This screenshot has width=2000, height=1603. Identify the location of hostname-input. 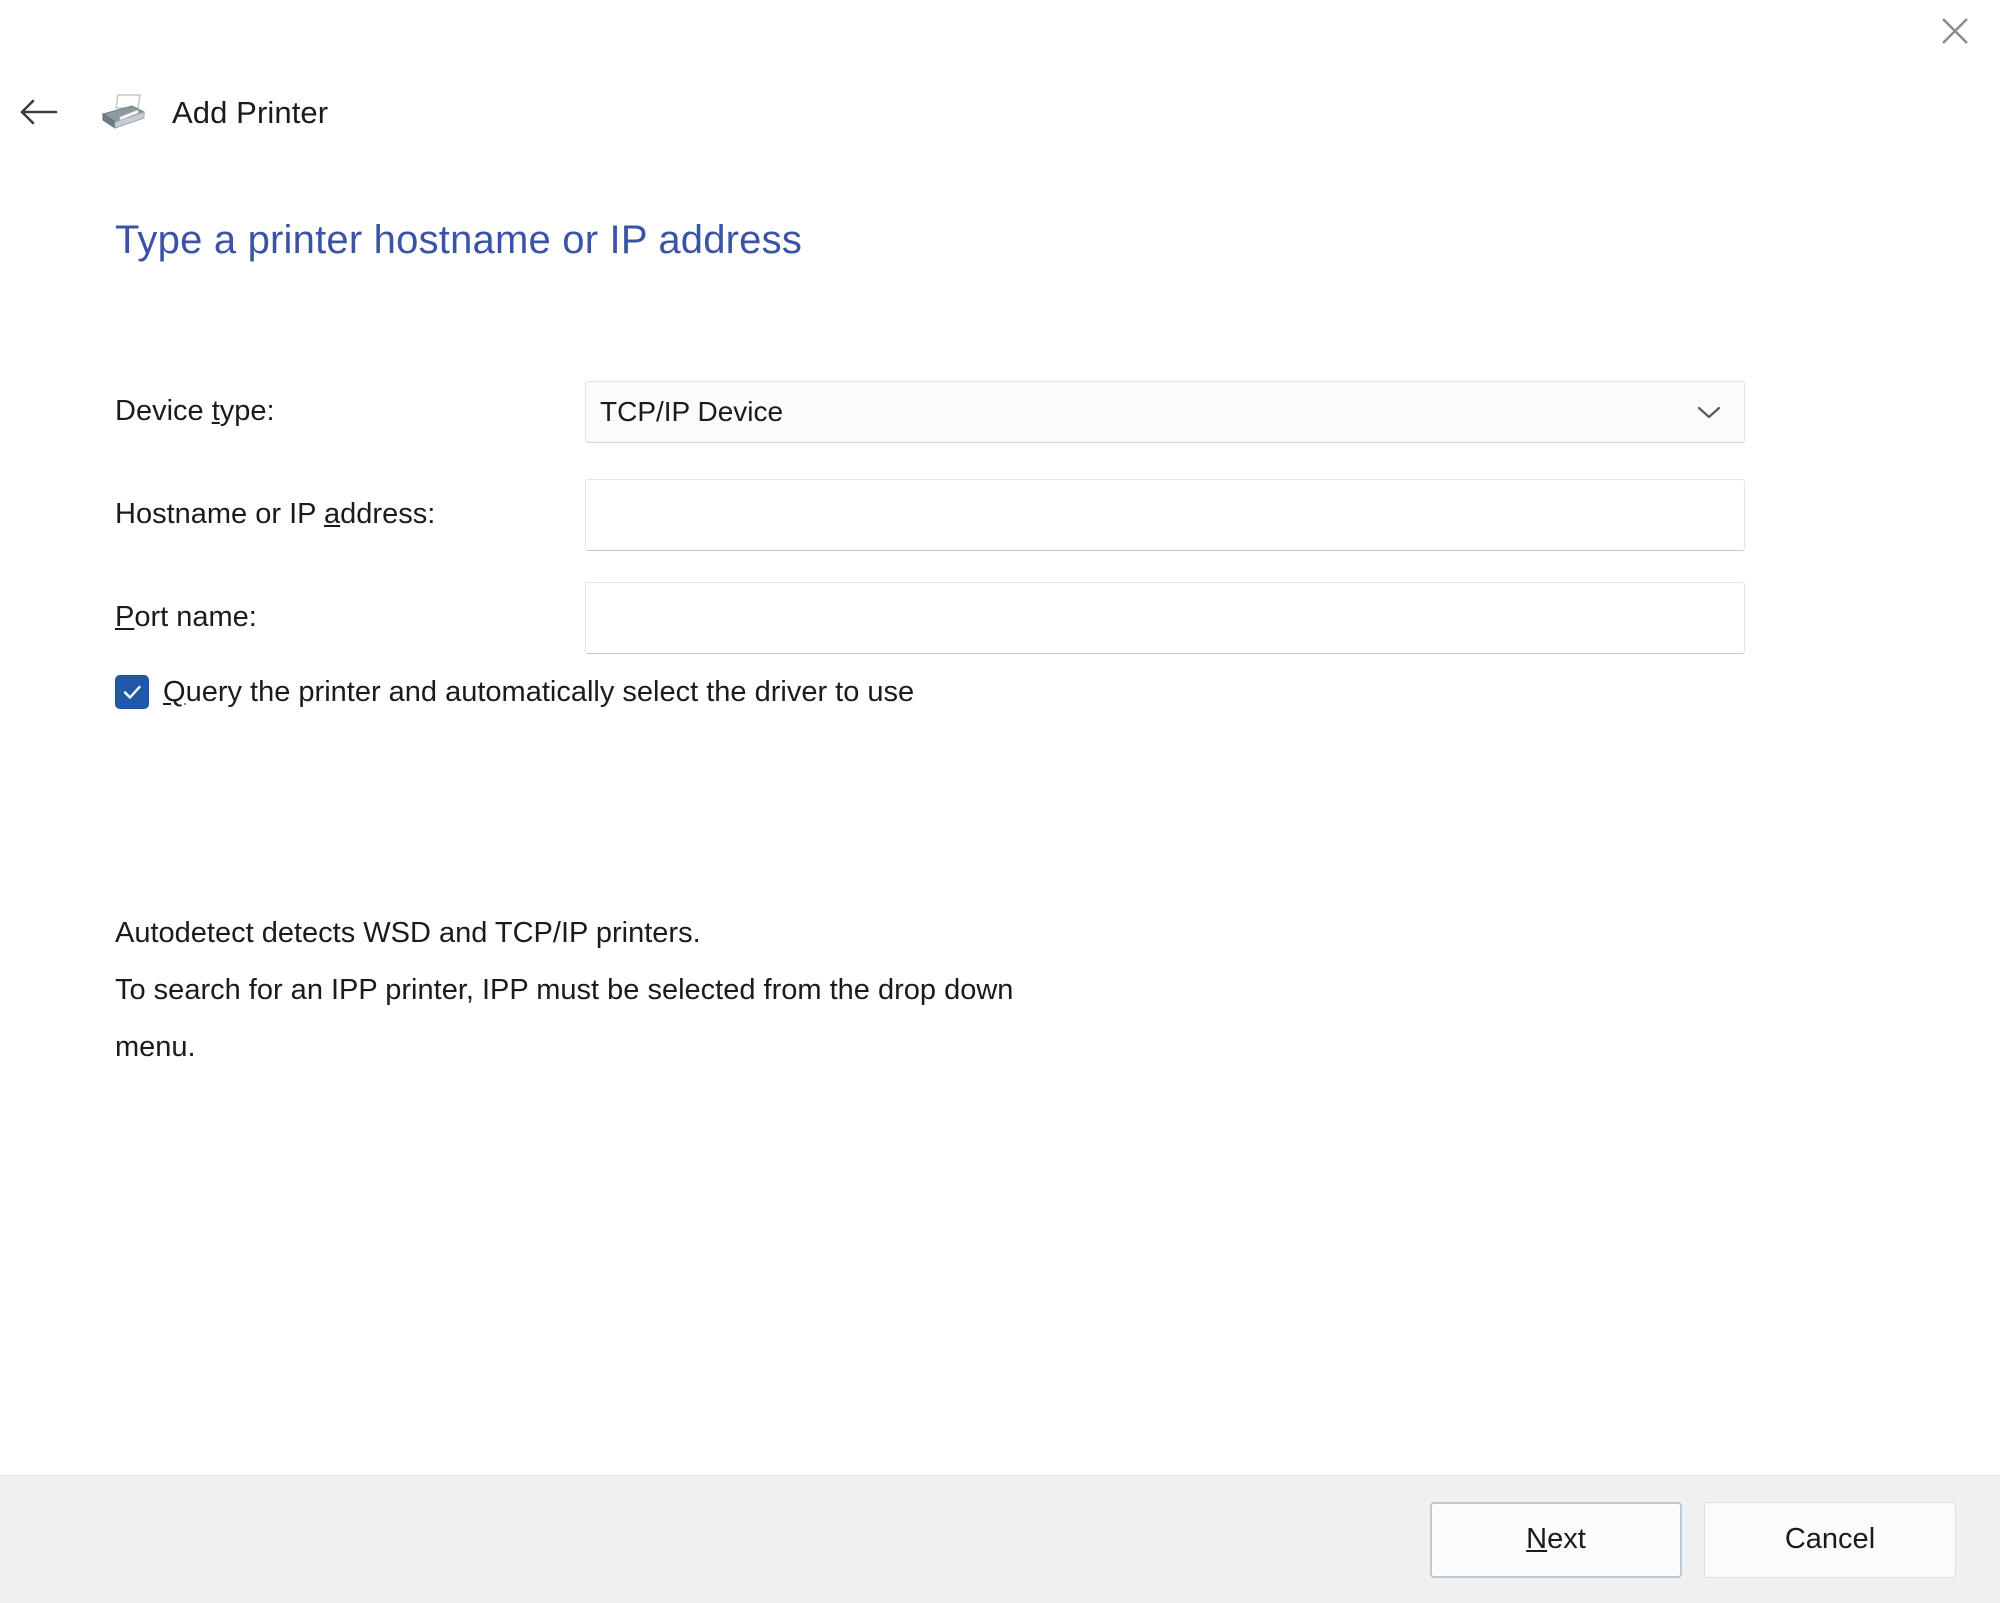
(1165, 514).